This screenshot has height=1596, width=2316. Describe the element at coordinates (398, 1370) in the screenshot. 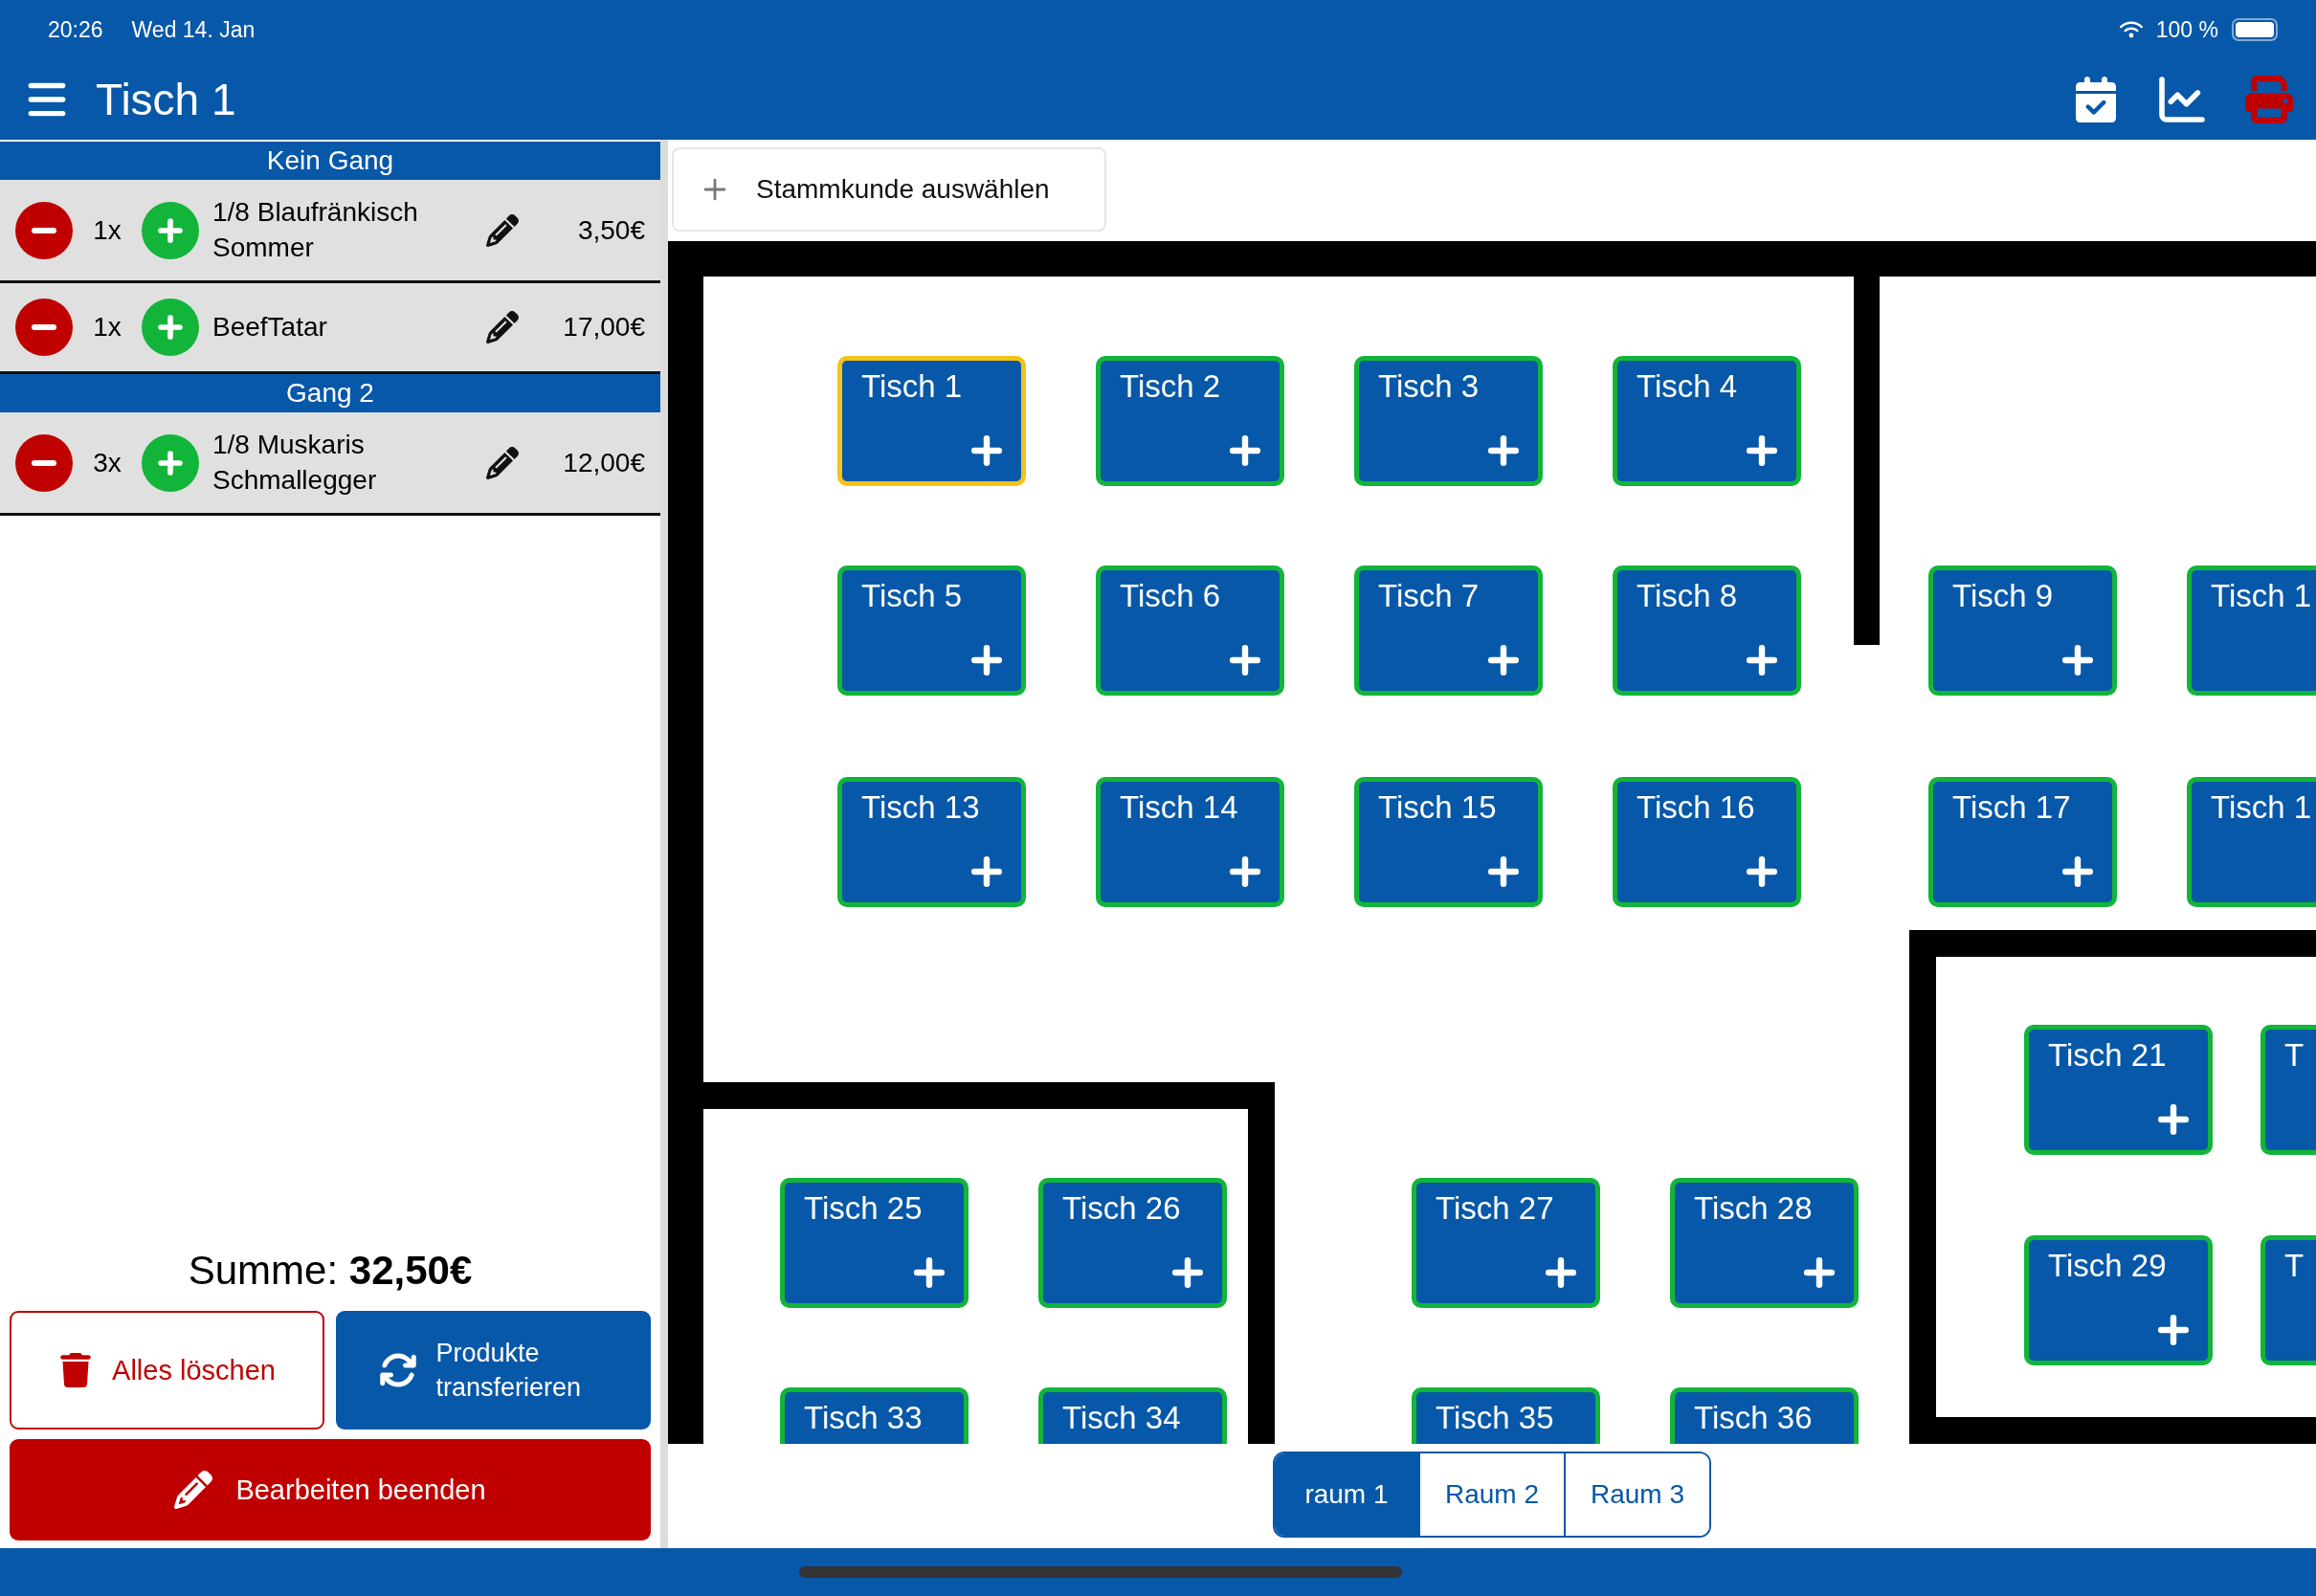

I see `sync-icon` at that location.